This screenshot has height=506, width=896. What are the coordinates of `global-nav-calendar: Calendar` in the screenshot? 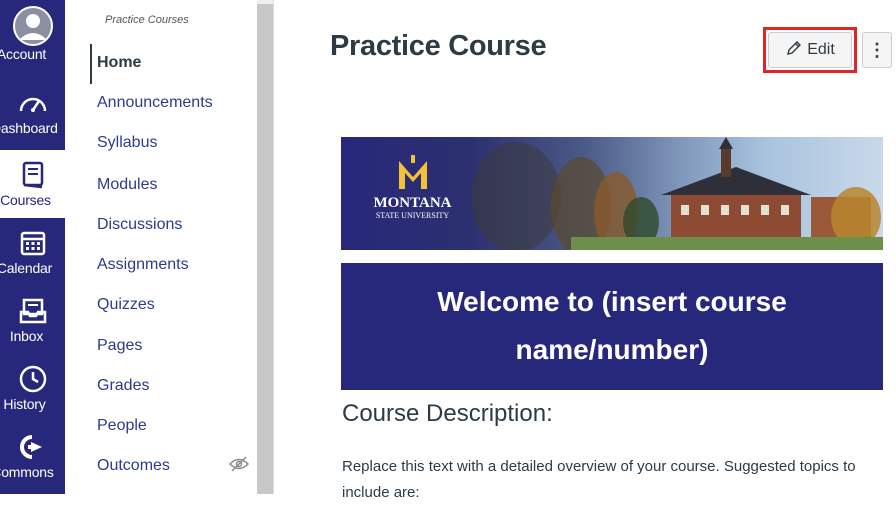 It's located at (32, 252).